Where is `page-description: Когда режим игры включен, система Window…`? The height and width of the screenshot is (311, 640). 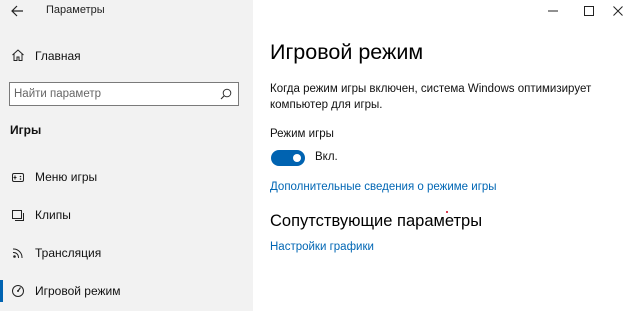
page-description: Когда режим игры включен, система Window… is located at coordinates (431, 97).